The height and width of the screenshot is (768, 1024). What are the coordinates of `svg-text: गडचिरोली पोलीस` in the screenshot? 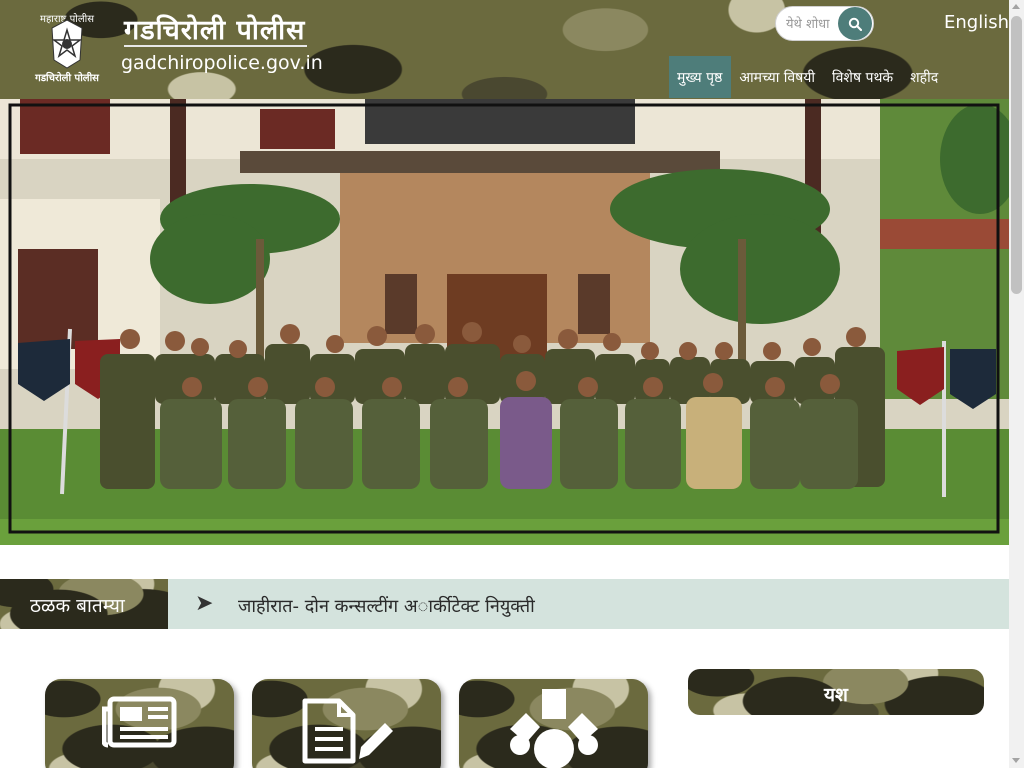 It's located at (67, 77).